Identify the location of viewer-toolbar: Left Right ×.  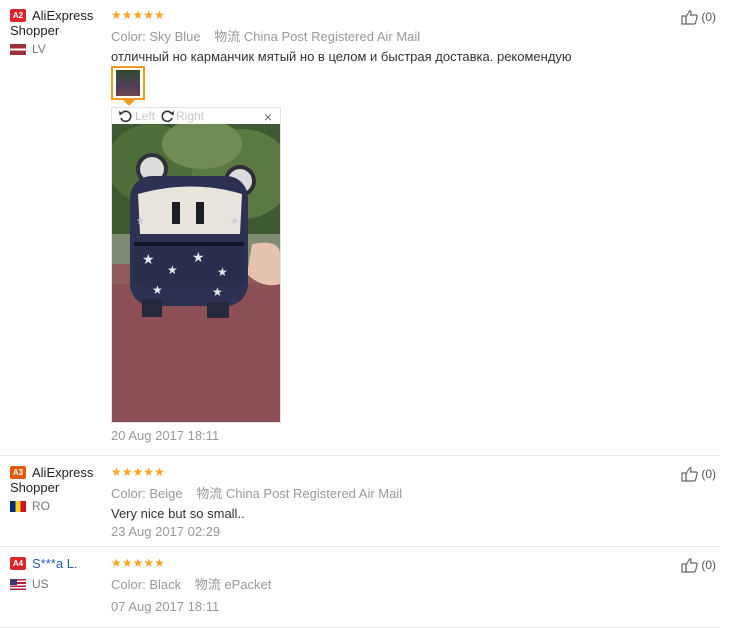
(196, 116).